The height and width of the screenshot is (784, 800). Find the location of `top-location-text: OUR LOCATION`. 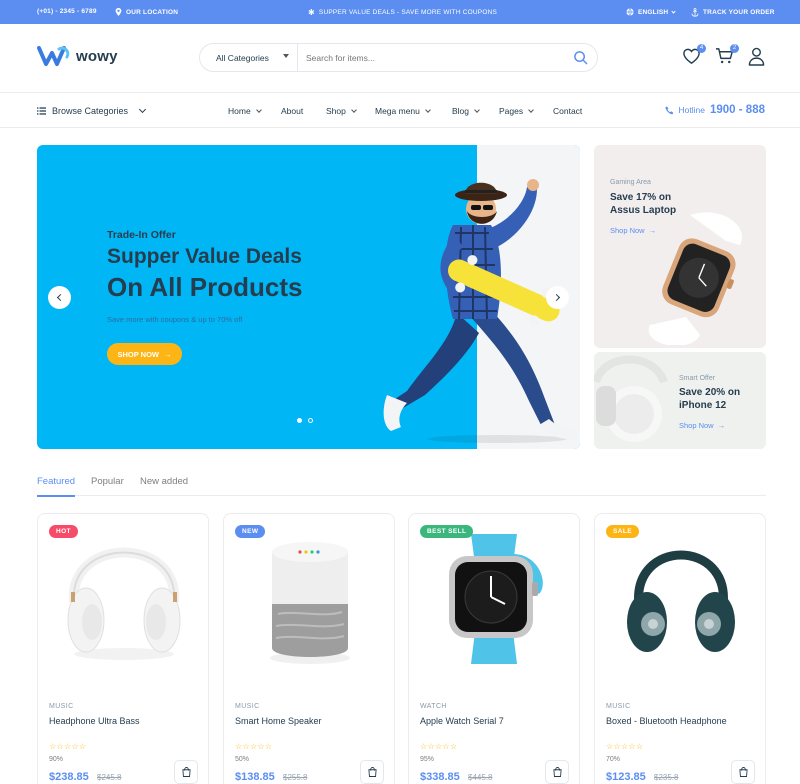

top-location-text: OUR LOCATION is located at coordinates (152, 12).